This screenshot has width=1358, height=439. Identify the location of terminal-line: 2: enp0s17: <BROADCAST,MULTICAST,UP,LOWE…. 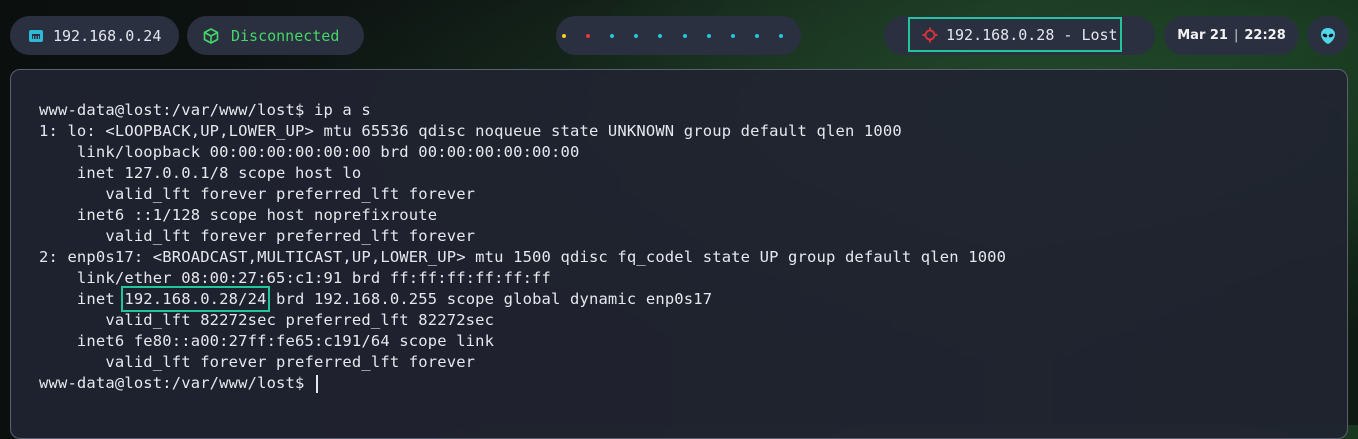
(523, 257).